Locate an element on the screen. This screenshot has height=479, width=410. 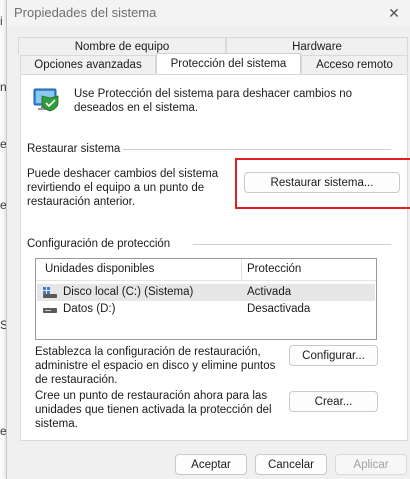
highlight-box is located at coordinates (322, 183).